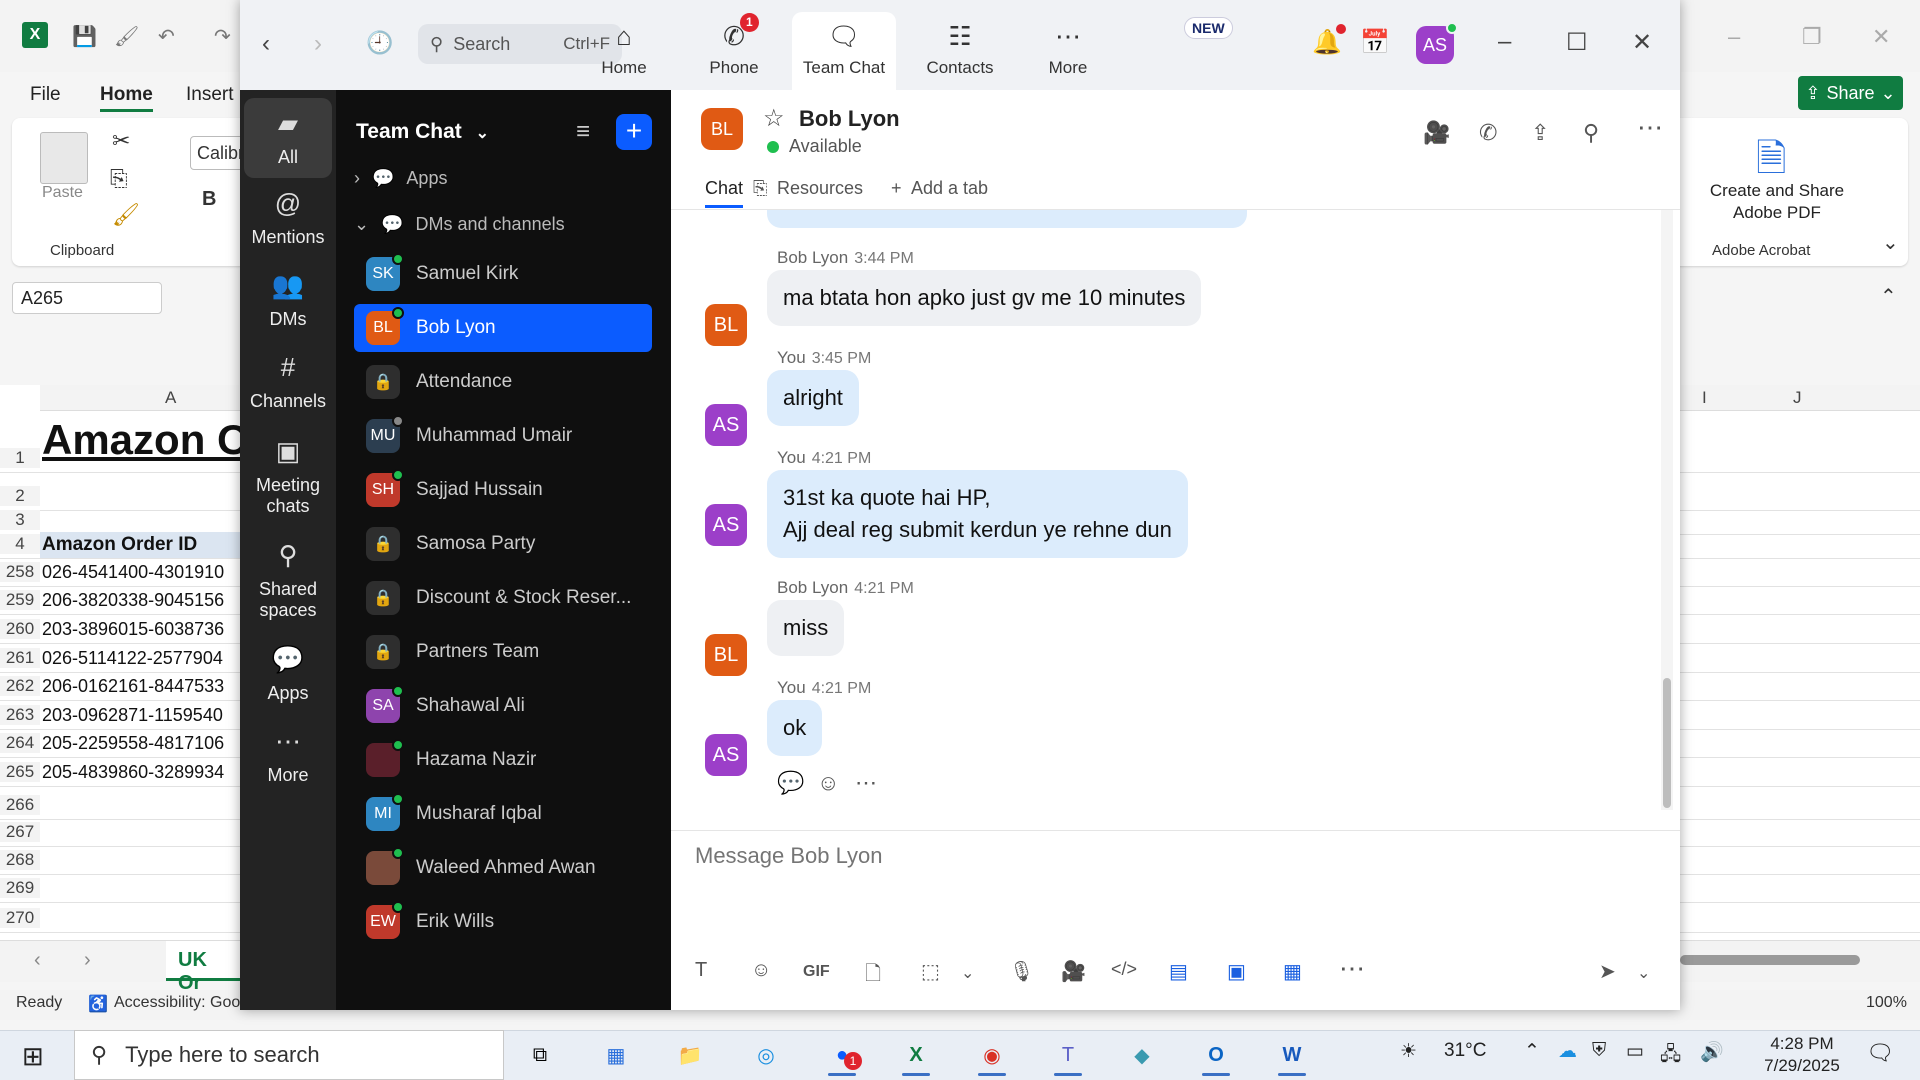 The image size is (1920, 1080). Describe the element at coordinates (1650, 127) in the screenshot. I see `more-options-icon: ⋯` at that location.